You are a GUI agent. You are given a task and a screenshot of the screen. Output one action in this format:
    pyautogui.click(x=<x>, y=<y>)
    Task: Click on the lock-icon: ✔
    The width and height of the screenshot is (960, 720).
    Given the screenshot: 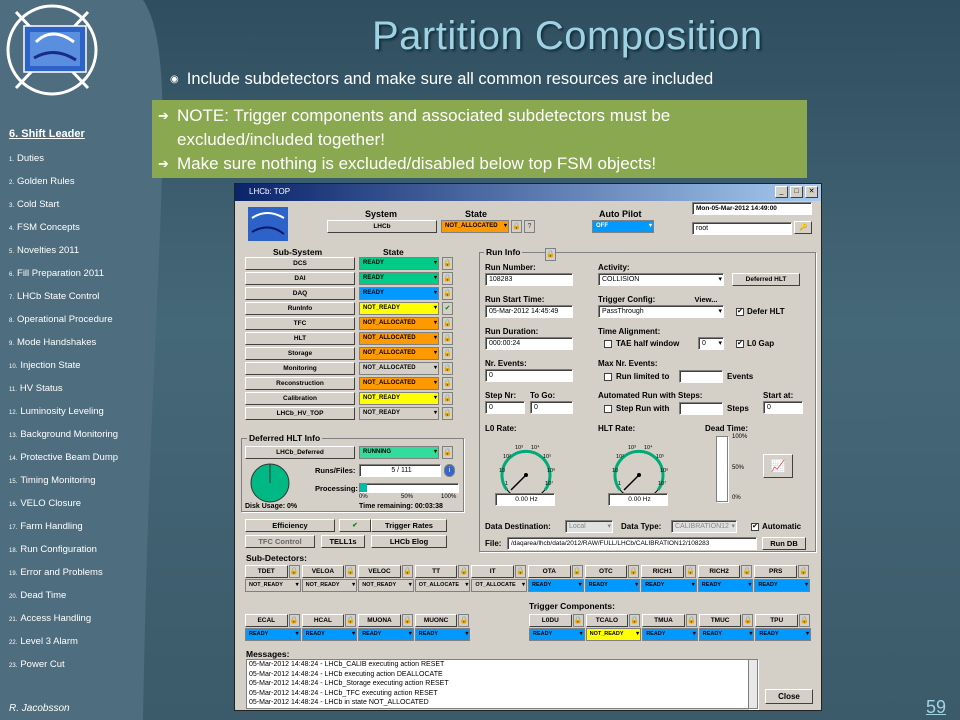 What is the action you would take?
    pyautogui.click(x=447, y=308)
    